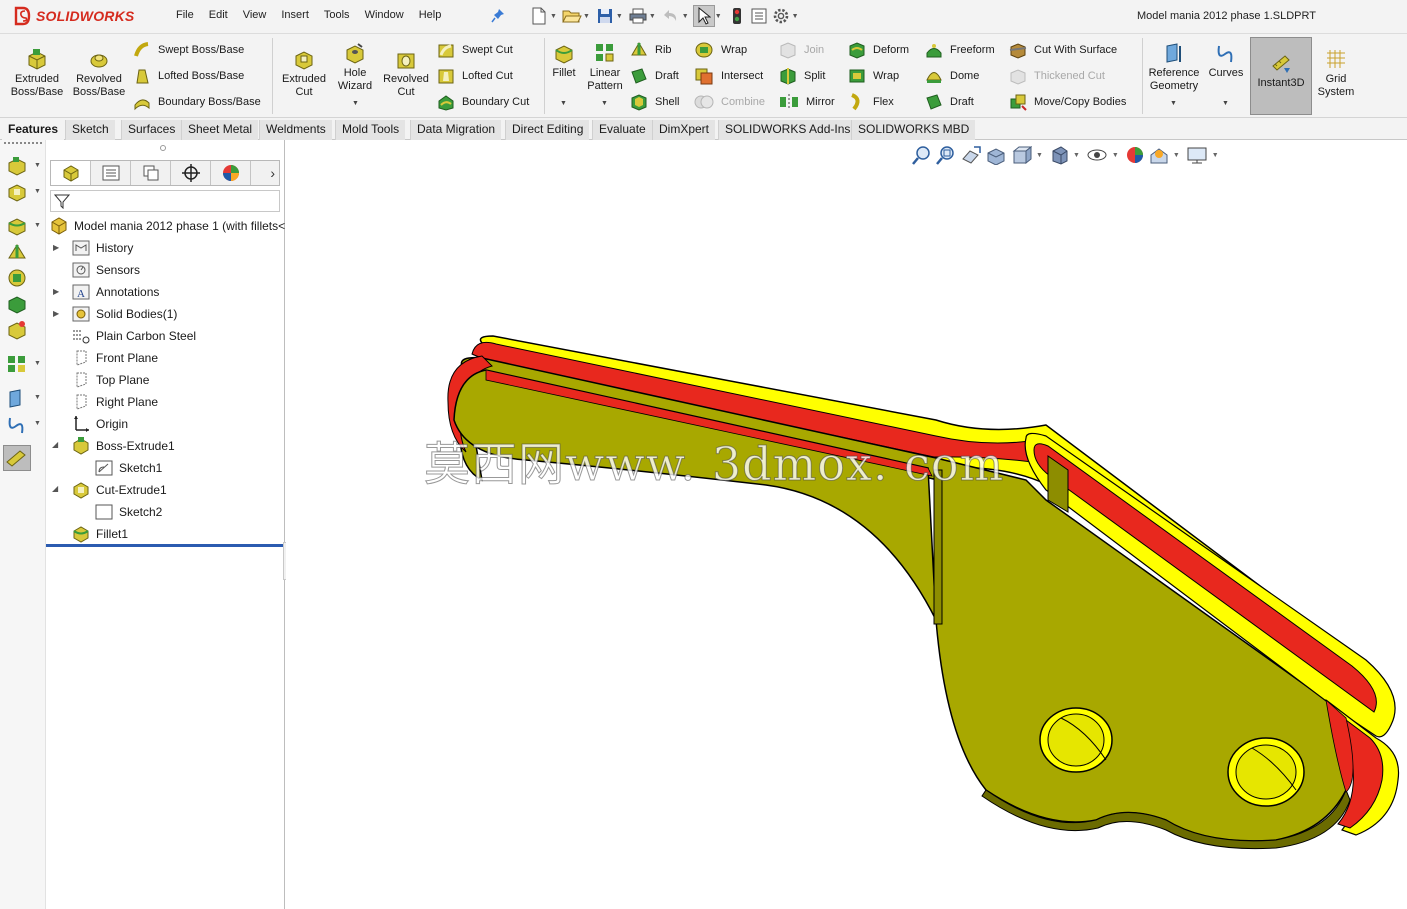 This screenshot has height=909, width=1407. Describe the element at coordinates (1174, 67) in the screenshot. I see `reference-geometry-button: Reference Geometry` at that location.